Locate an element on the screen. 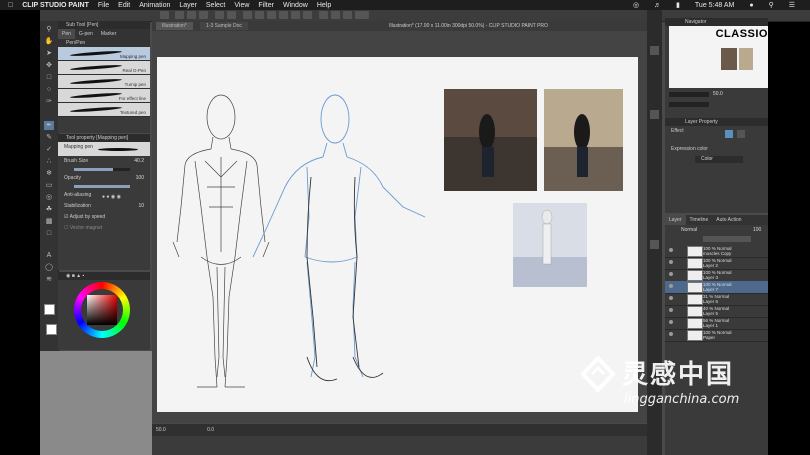  menu-file: File is located at coordinates (103, 5).